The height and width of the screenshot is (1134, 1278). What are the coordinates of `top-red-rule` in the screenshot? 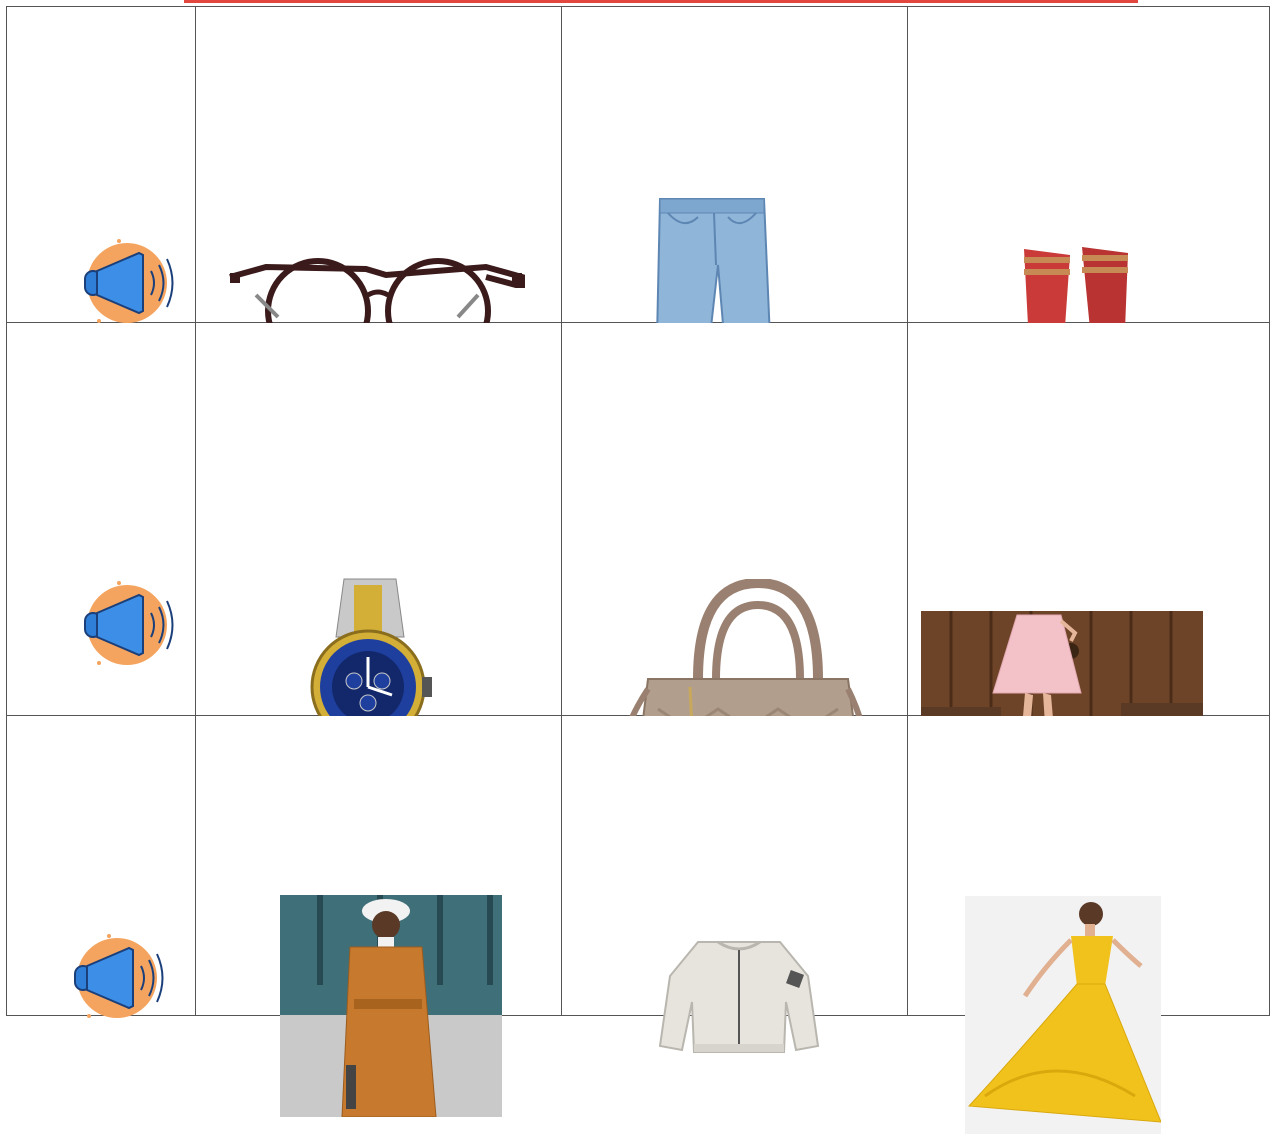 It's located at (661, 1).